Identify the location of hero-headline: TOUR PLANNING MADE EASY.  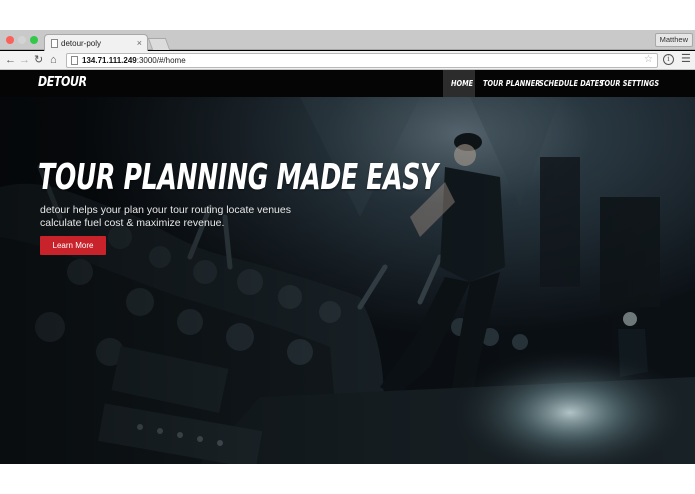
(238, 177).